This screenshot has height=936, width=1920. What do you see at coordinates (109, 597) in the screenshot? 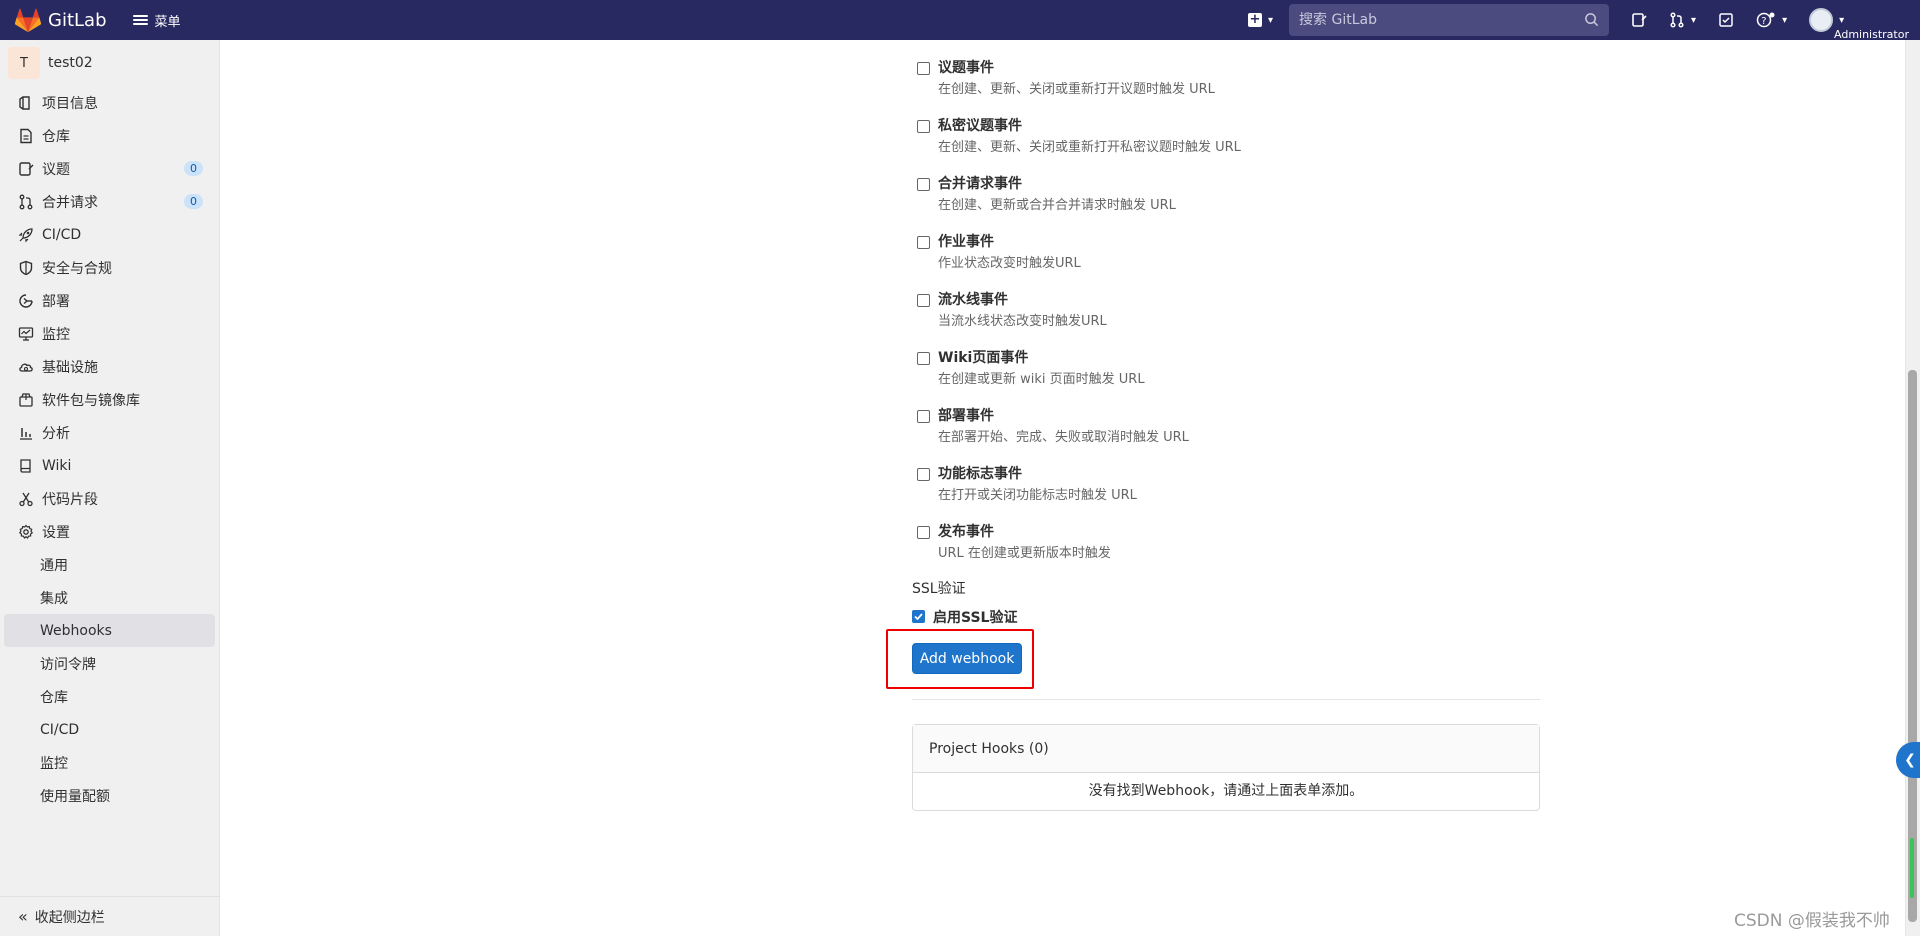
I see `sidebar-sub-integrations: 集成` at bounding box center [109, 597].